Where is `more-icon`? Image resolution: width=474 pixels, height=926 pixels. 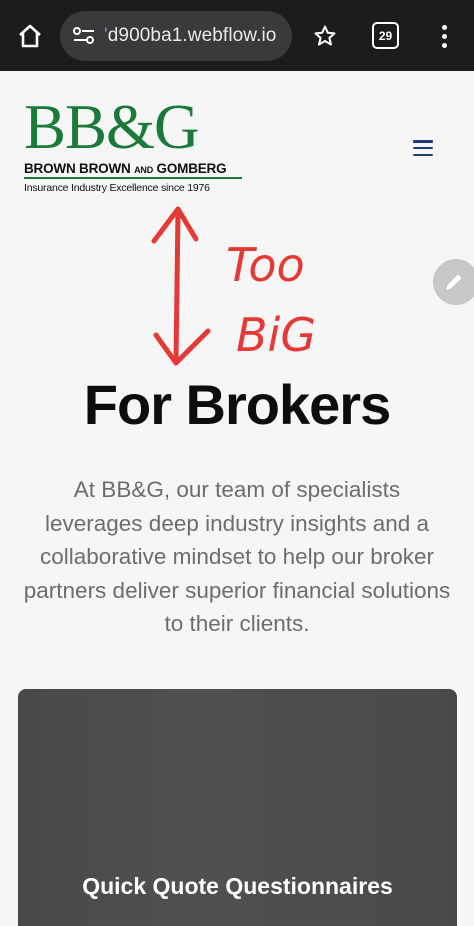
more-icon is located at coordinates (444, 36).